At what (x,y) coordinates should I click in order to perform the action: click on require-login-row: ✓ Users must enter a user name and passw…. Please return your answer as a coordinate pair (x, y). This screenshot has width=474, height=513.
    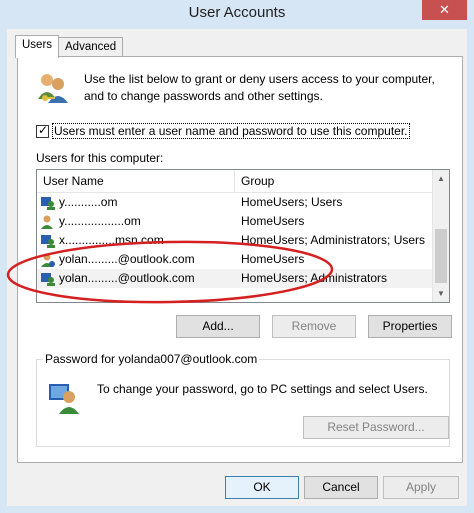
    Looking at the image, I should click on (223, 131).